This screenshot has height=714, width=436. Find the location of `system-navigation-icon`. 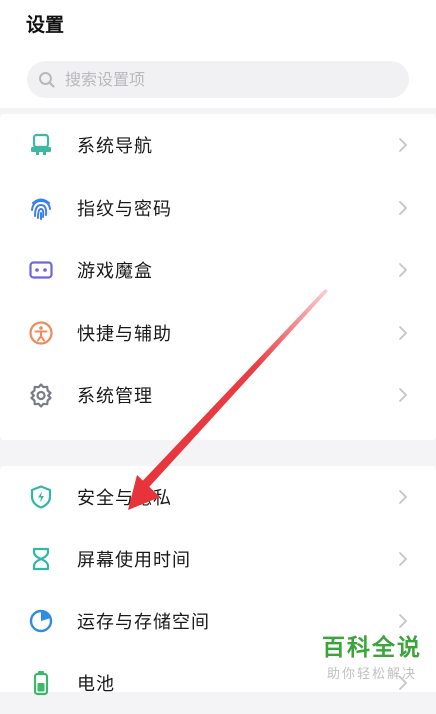

system-navigation-icon is located at coordinates (41, 145).